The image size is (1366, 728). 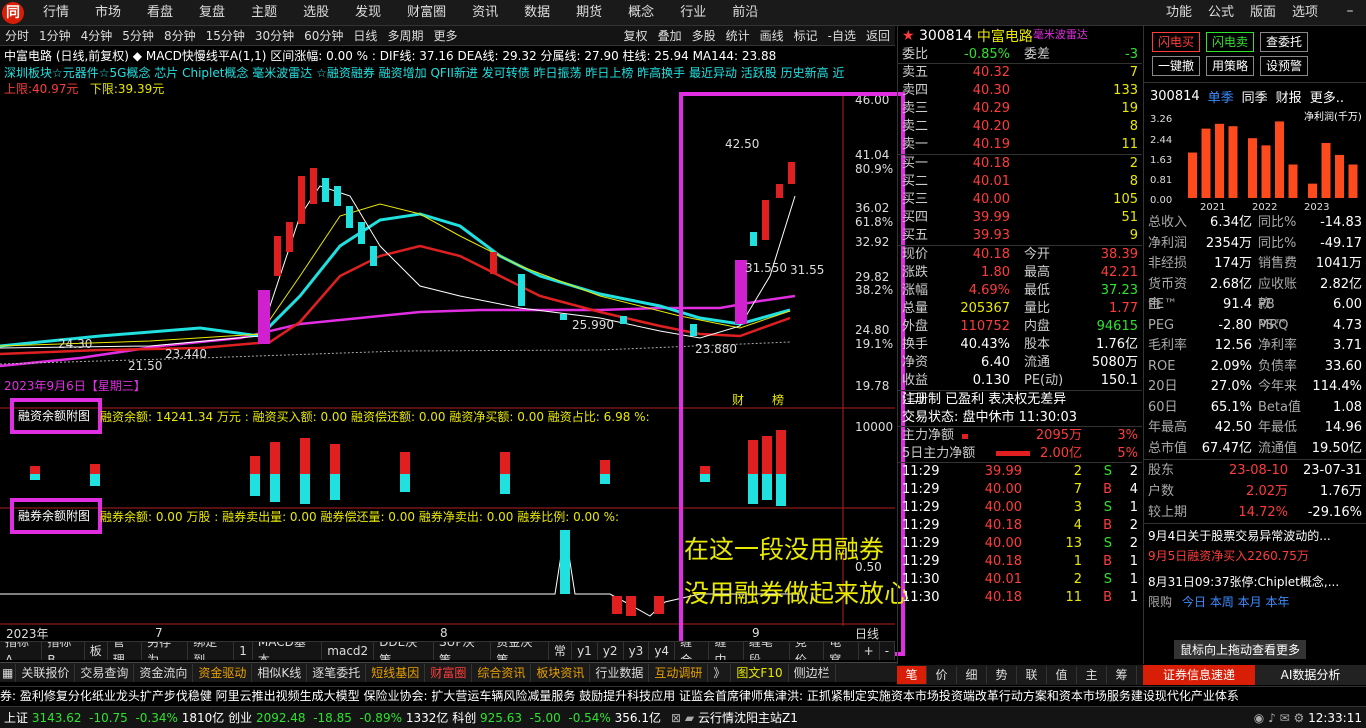 What do you see at coordinates (842, 36) in the screenshot?
I see `tool-button: -自选` at bounding box center [842, 36].